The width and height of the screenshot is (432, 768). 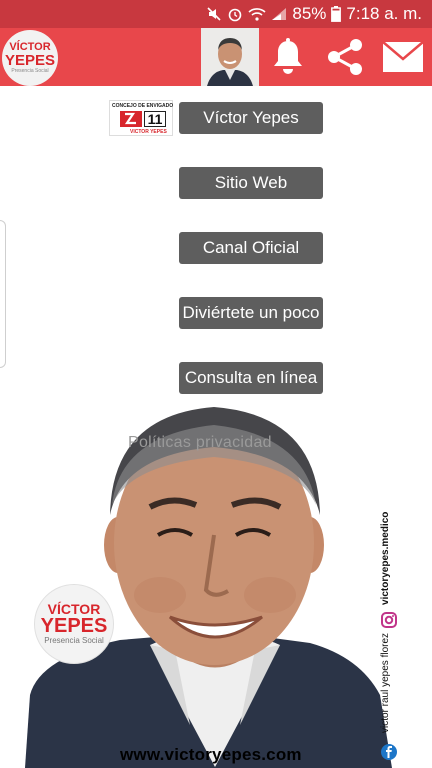 What do you see at coordinates (230, 57) in the screenshot?
I see `avatar` at bounding box center [230, 57].